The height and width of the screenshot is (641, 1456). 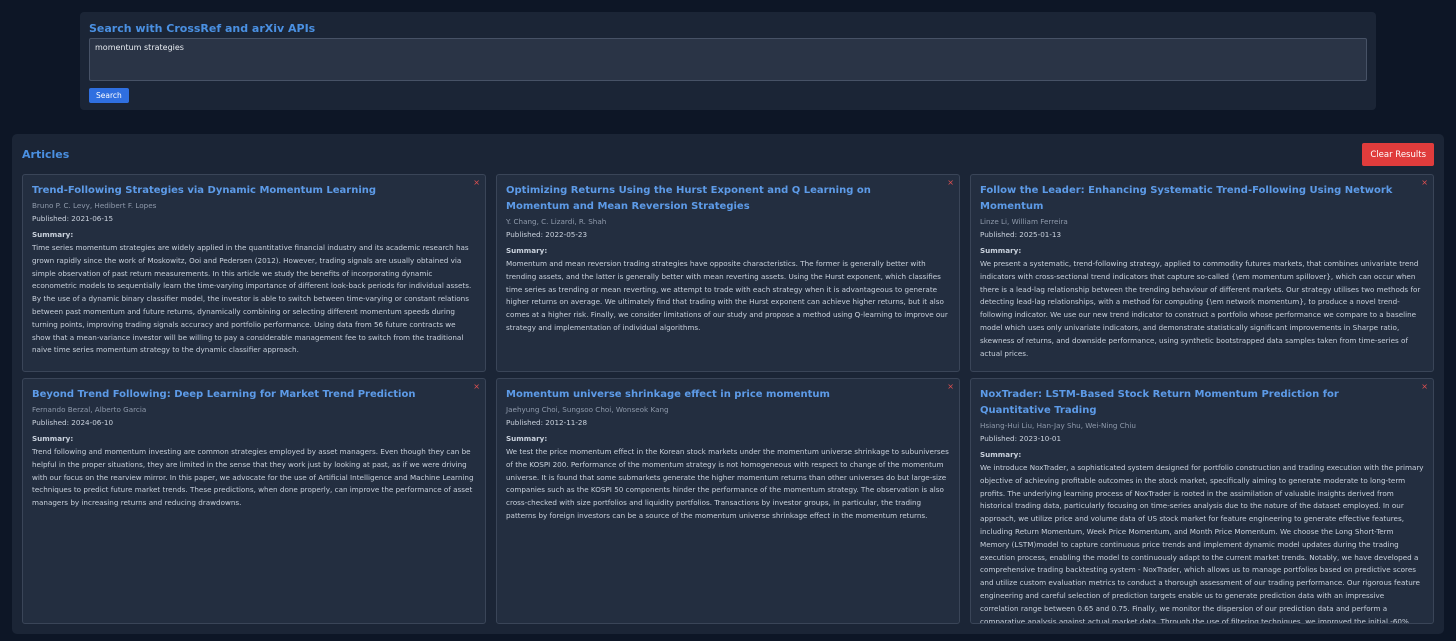 What do you see at coordinates (547, 422) in the screenshot?
I see `article-published-date: Published: 2012-11-28` at bounding box center [547, 422].